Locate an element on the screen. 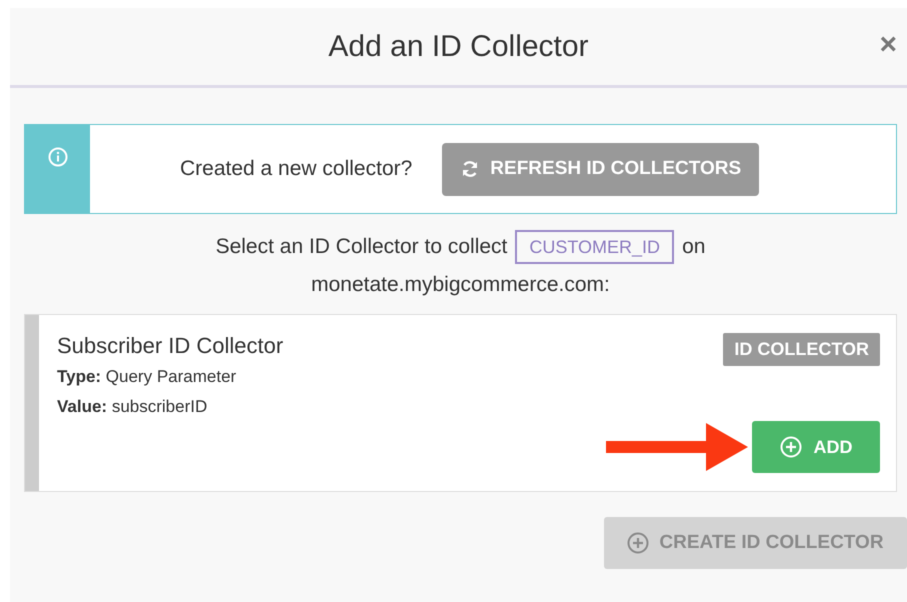 This screenshot has width=907, height=602. type-badge: ID COLLECTOR is located at coordinates (801, 349).